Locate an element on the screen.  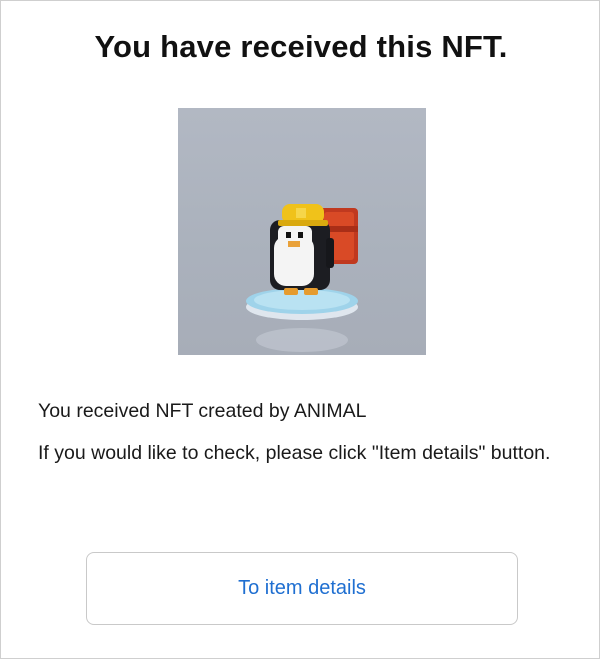
received-message: You received NFT created by ANIMAL is located at coordinates (202, 411).